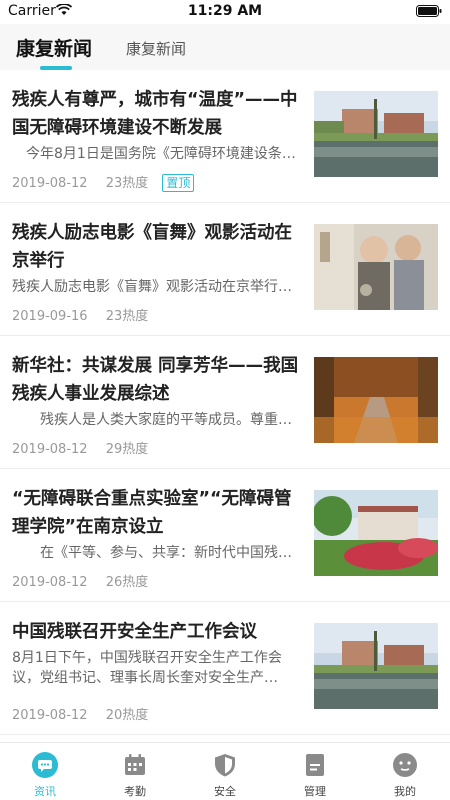 This screenshot has height=800, width=450. What do you see at coordinates (178, 183) in the screenshot?
I see `pinned-badge: 置顶` at bounding box center [178, 183].